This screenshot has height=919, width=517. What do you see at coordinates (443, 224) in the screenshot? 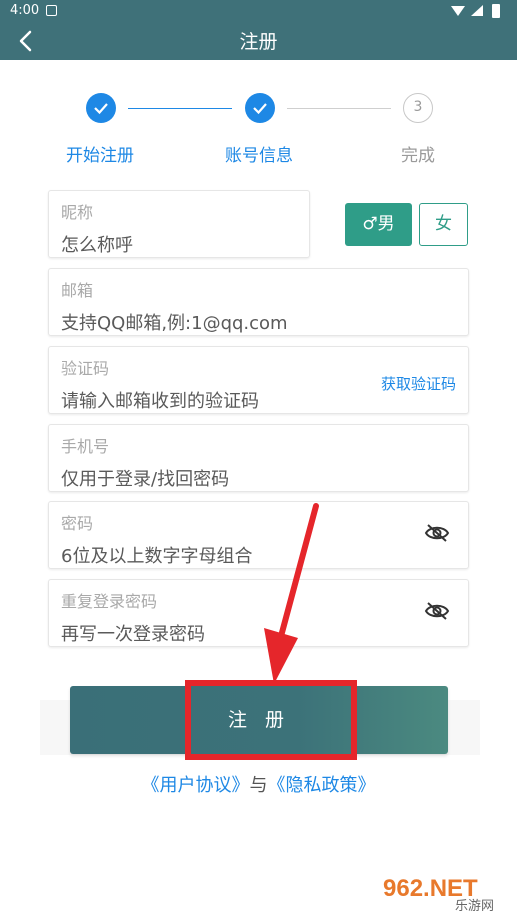
I see `gender-female-button: 女` at bounding box center [443, 224].